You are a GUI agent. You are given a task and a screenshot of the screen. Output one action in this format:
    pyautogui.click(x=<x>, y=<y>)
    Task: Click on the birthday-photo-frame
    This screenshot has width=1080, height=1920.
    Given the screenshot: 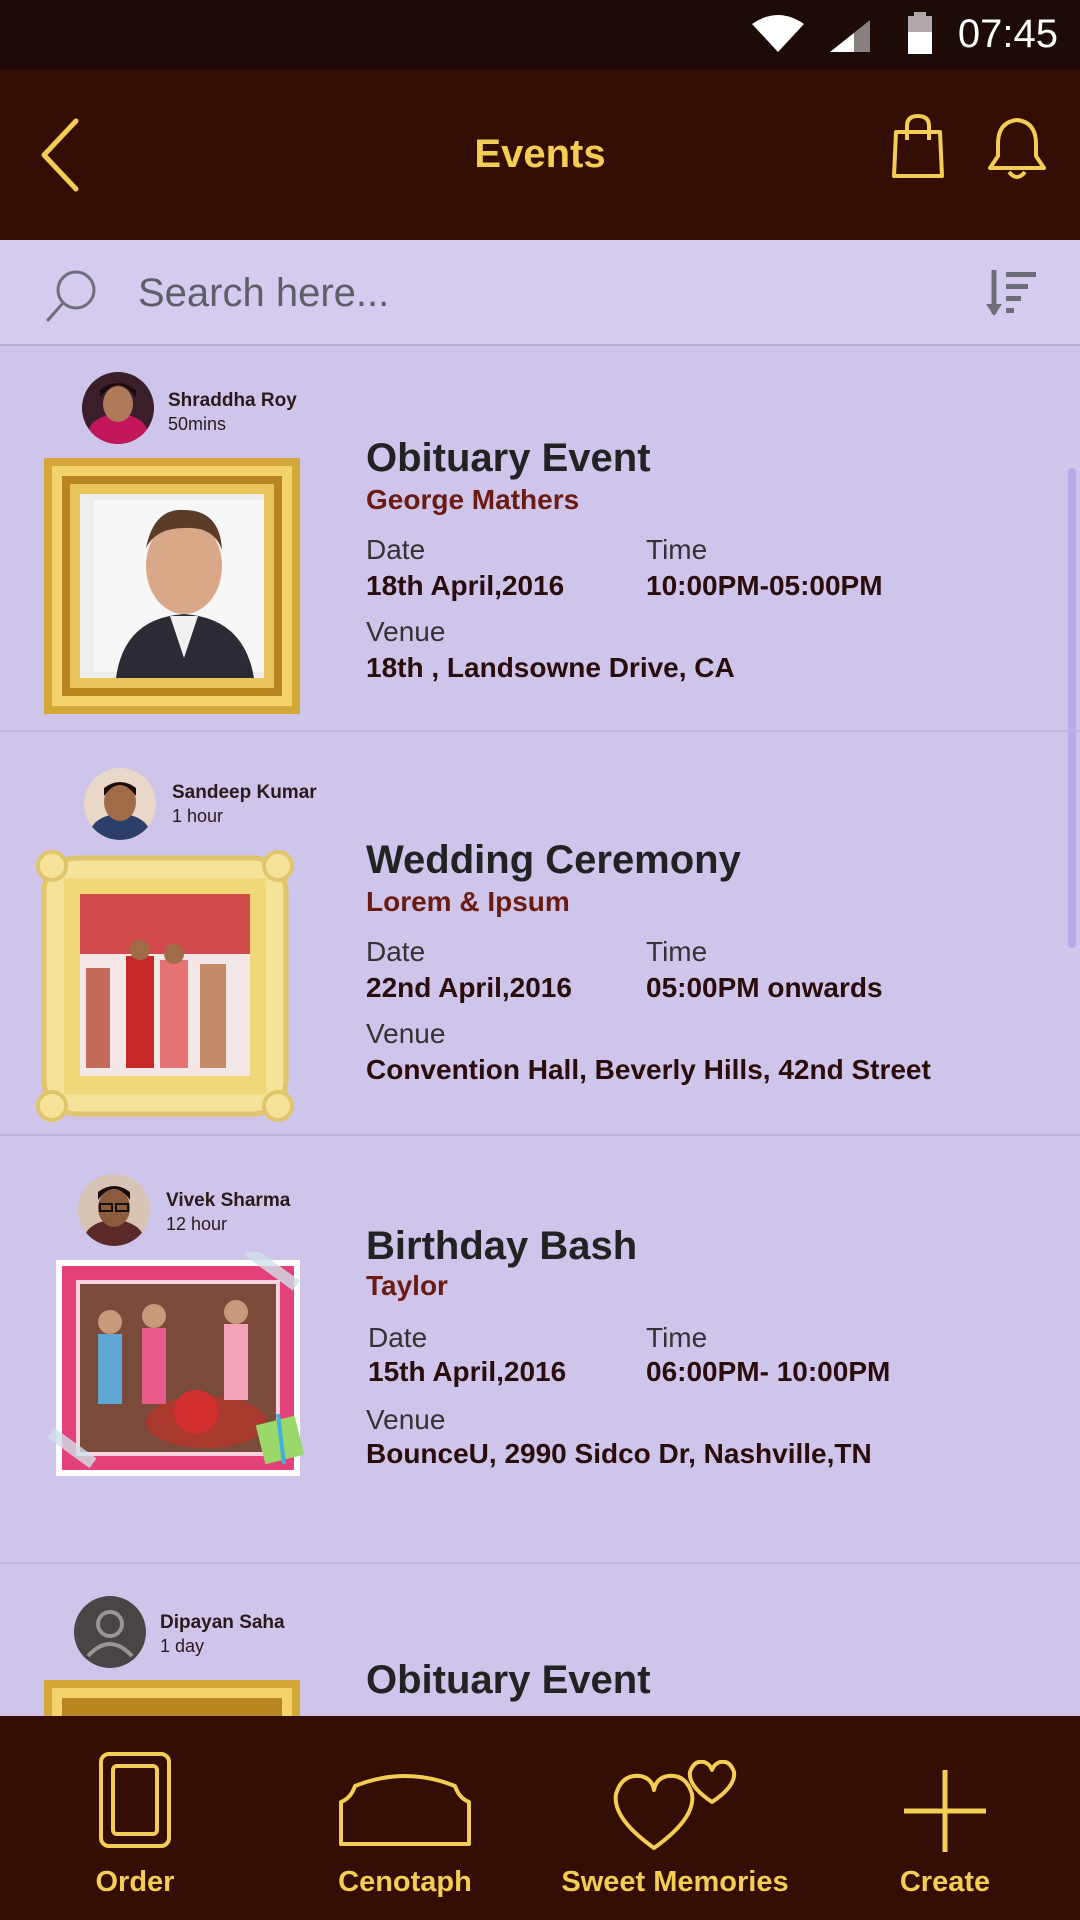 What is the action you would take?
    pyautogui.click(x=176, y=1364)
    